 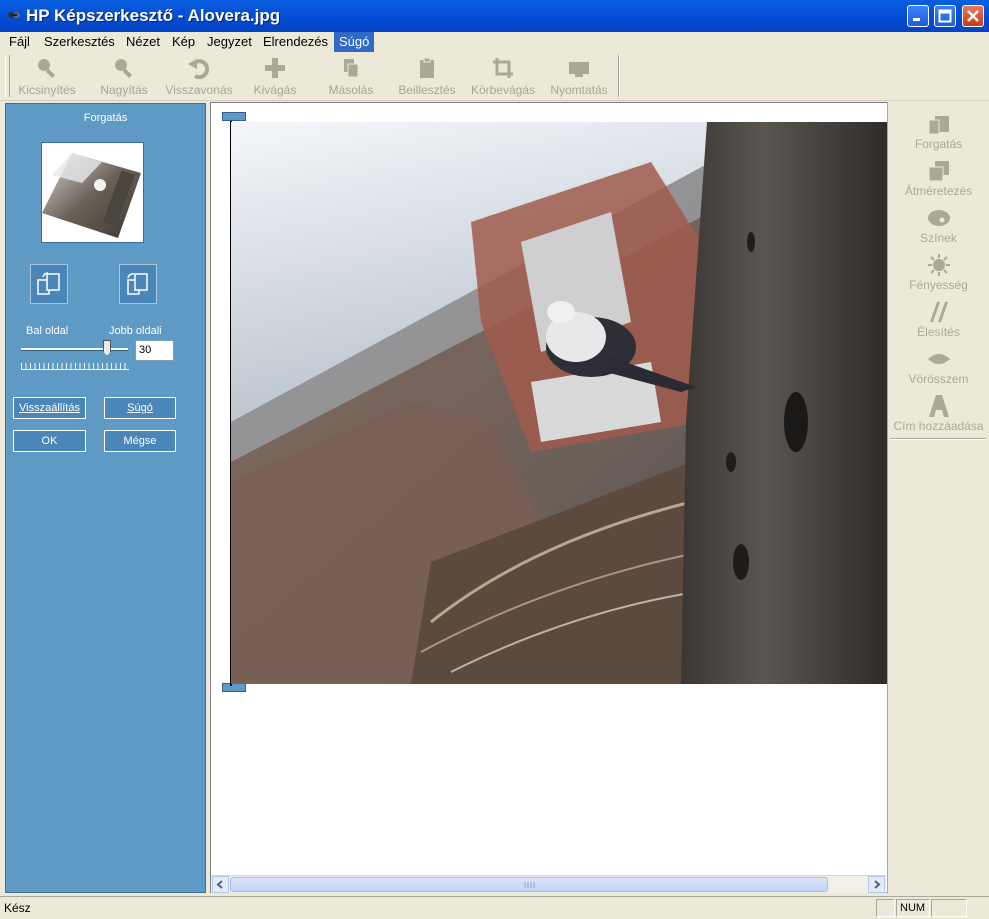 What do you see at coordinates (913, 908) in the screenshot?
I see `status-cell-num: NUM` at bounding box center [913, 908].